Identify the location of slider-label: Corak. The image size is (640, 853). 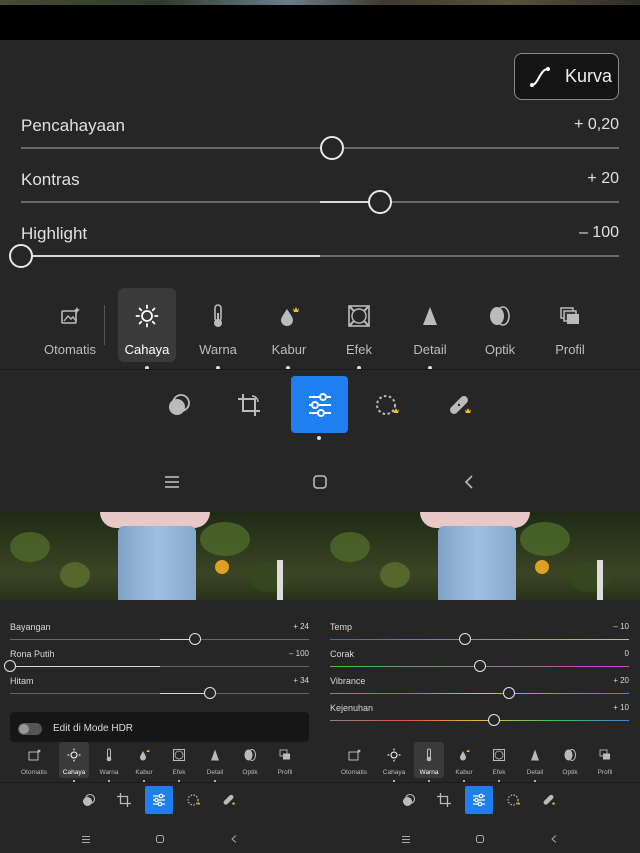
(342, 654).